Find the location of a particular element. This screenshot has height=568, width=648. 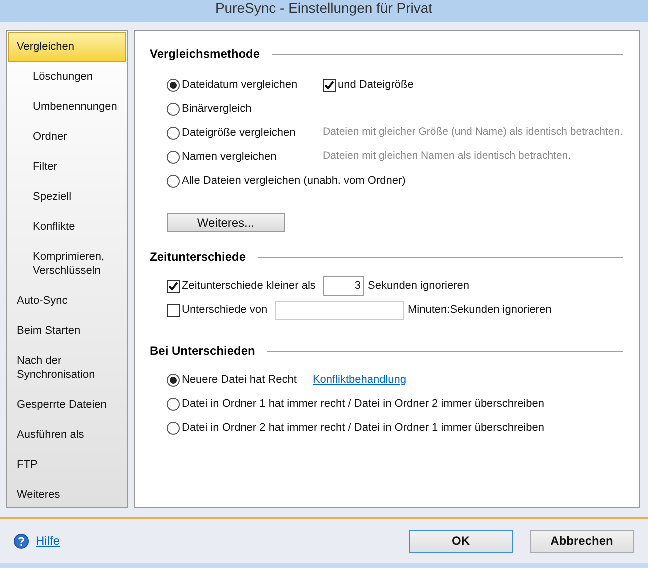

sidebar-item: Ausführen als is located at coordinates (67, 435).